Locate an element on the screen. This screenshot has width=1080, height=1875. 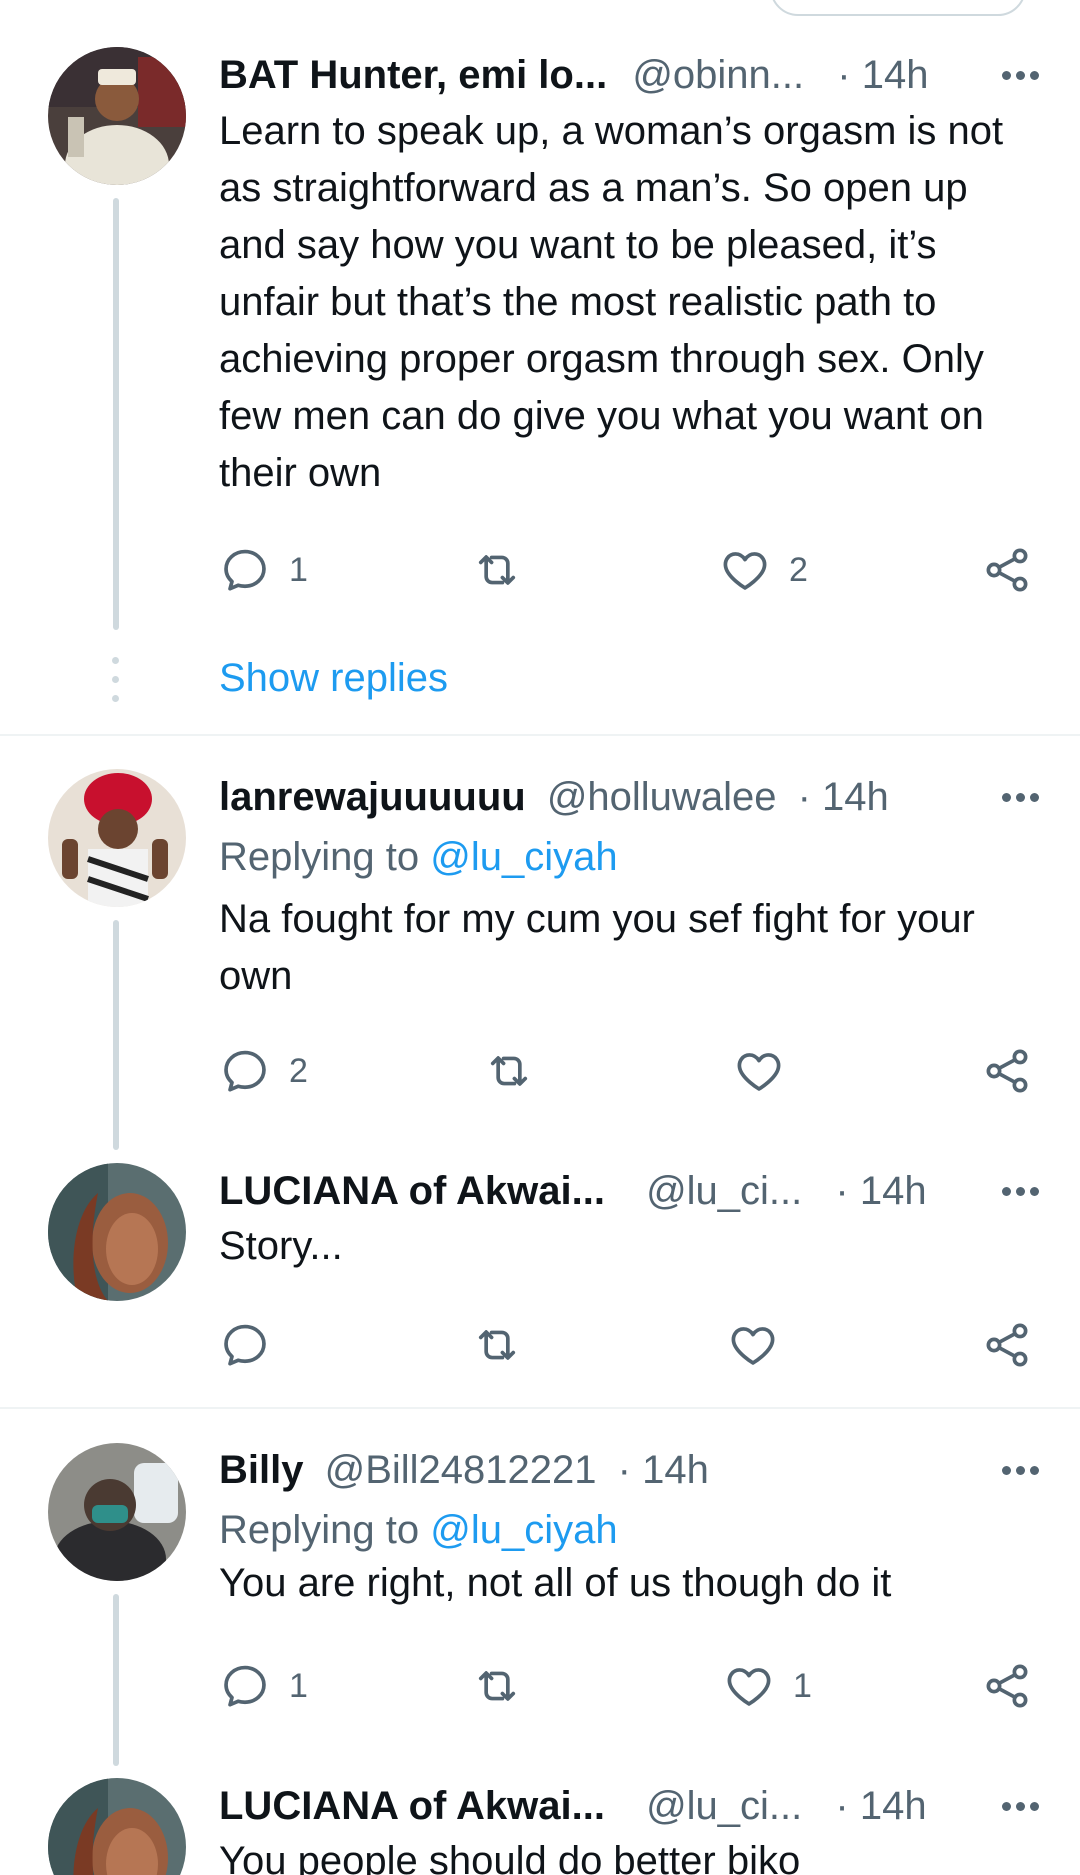
tweet-header: lanrewajuuuuuu @holluwalee · 14h is located at coordinates (629, 797).